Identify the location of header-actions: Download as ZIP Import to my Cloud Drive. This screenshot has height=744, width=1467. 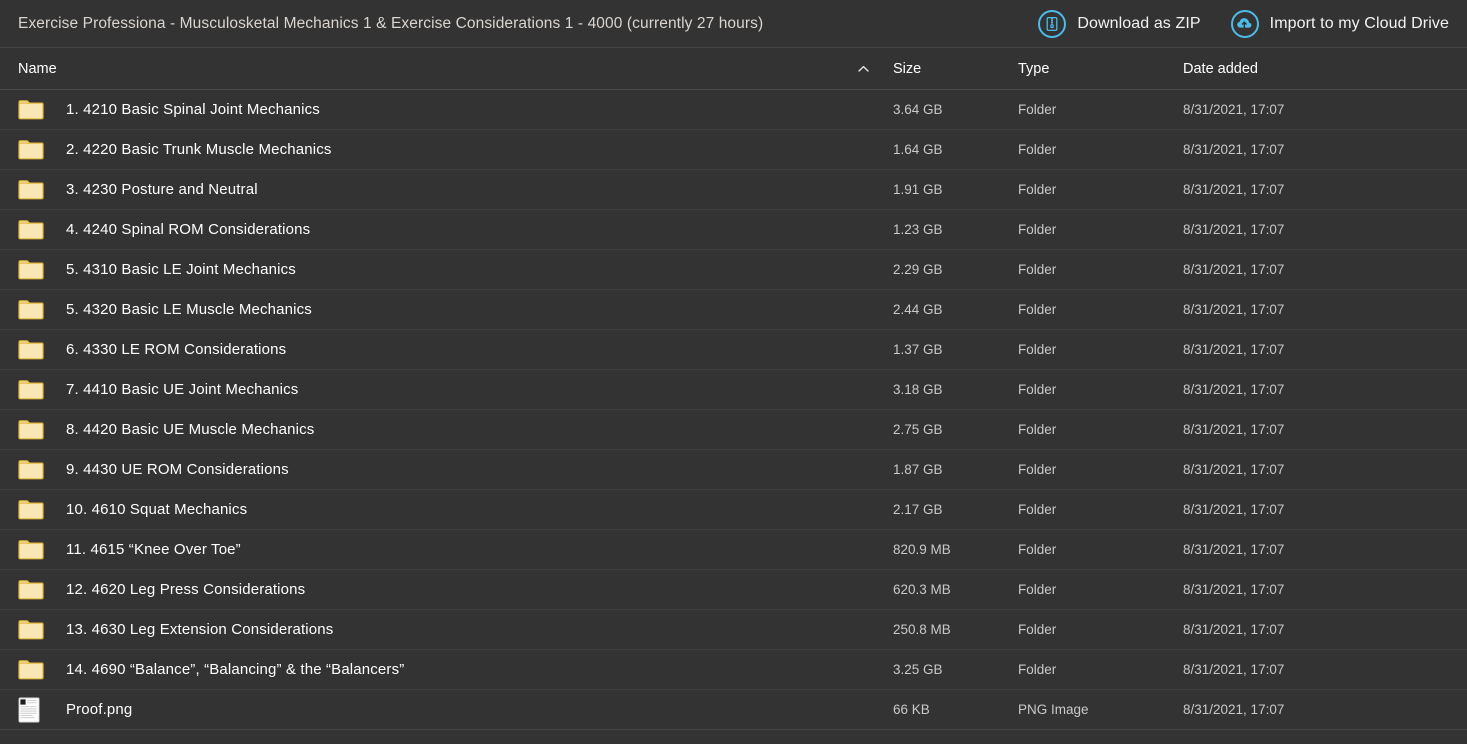
(1244, 23).